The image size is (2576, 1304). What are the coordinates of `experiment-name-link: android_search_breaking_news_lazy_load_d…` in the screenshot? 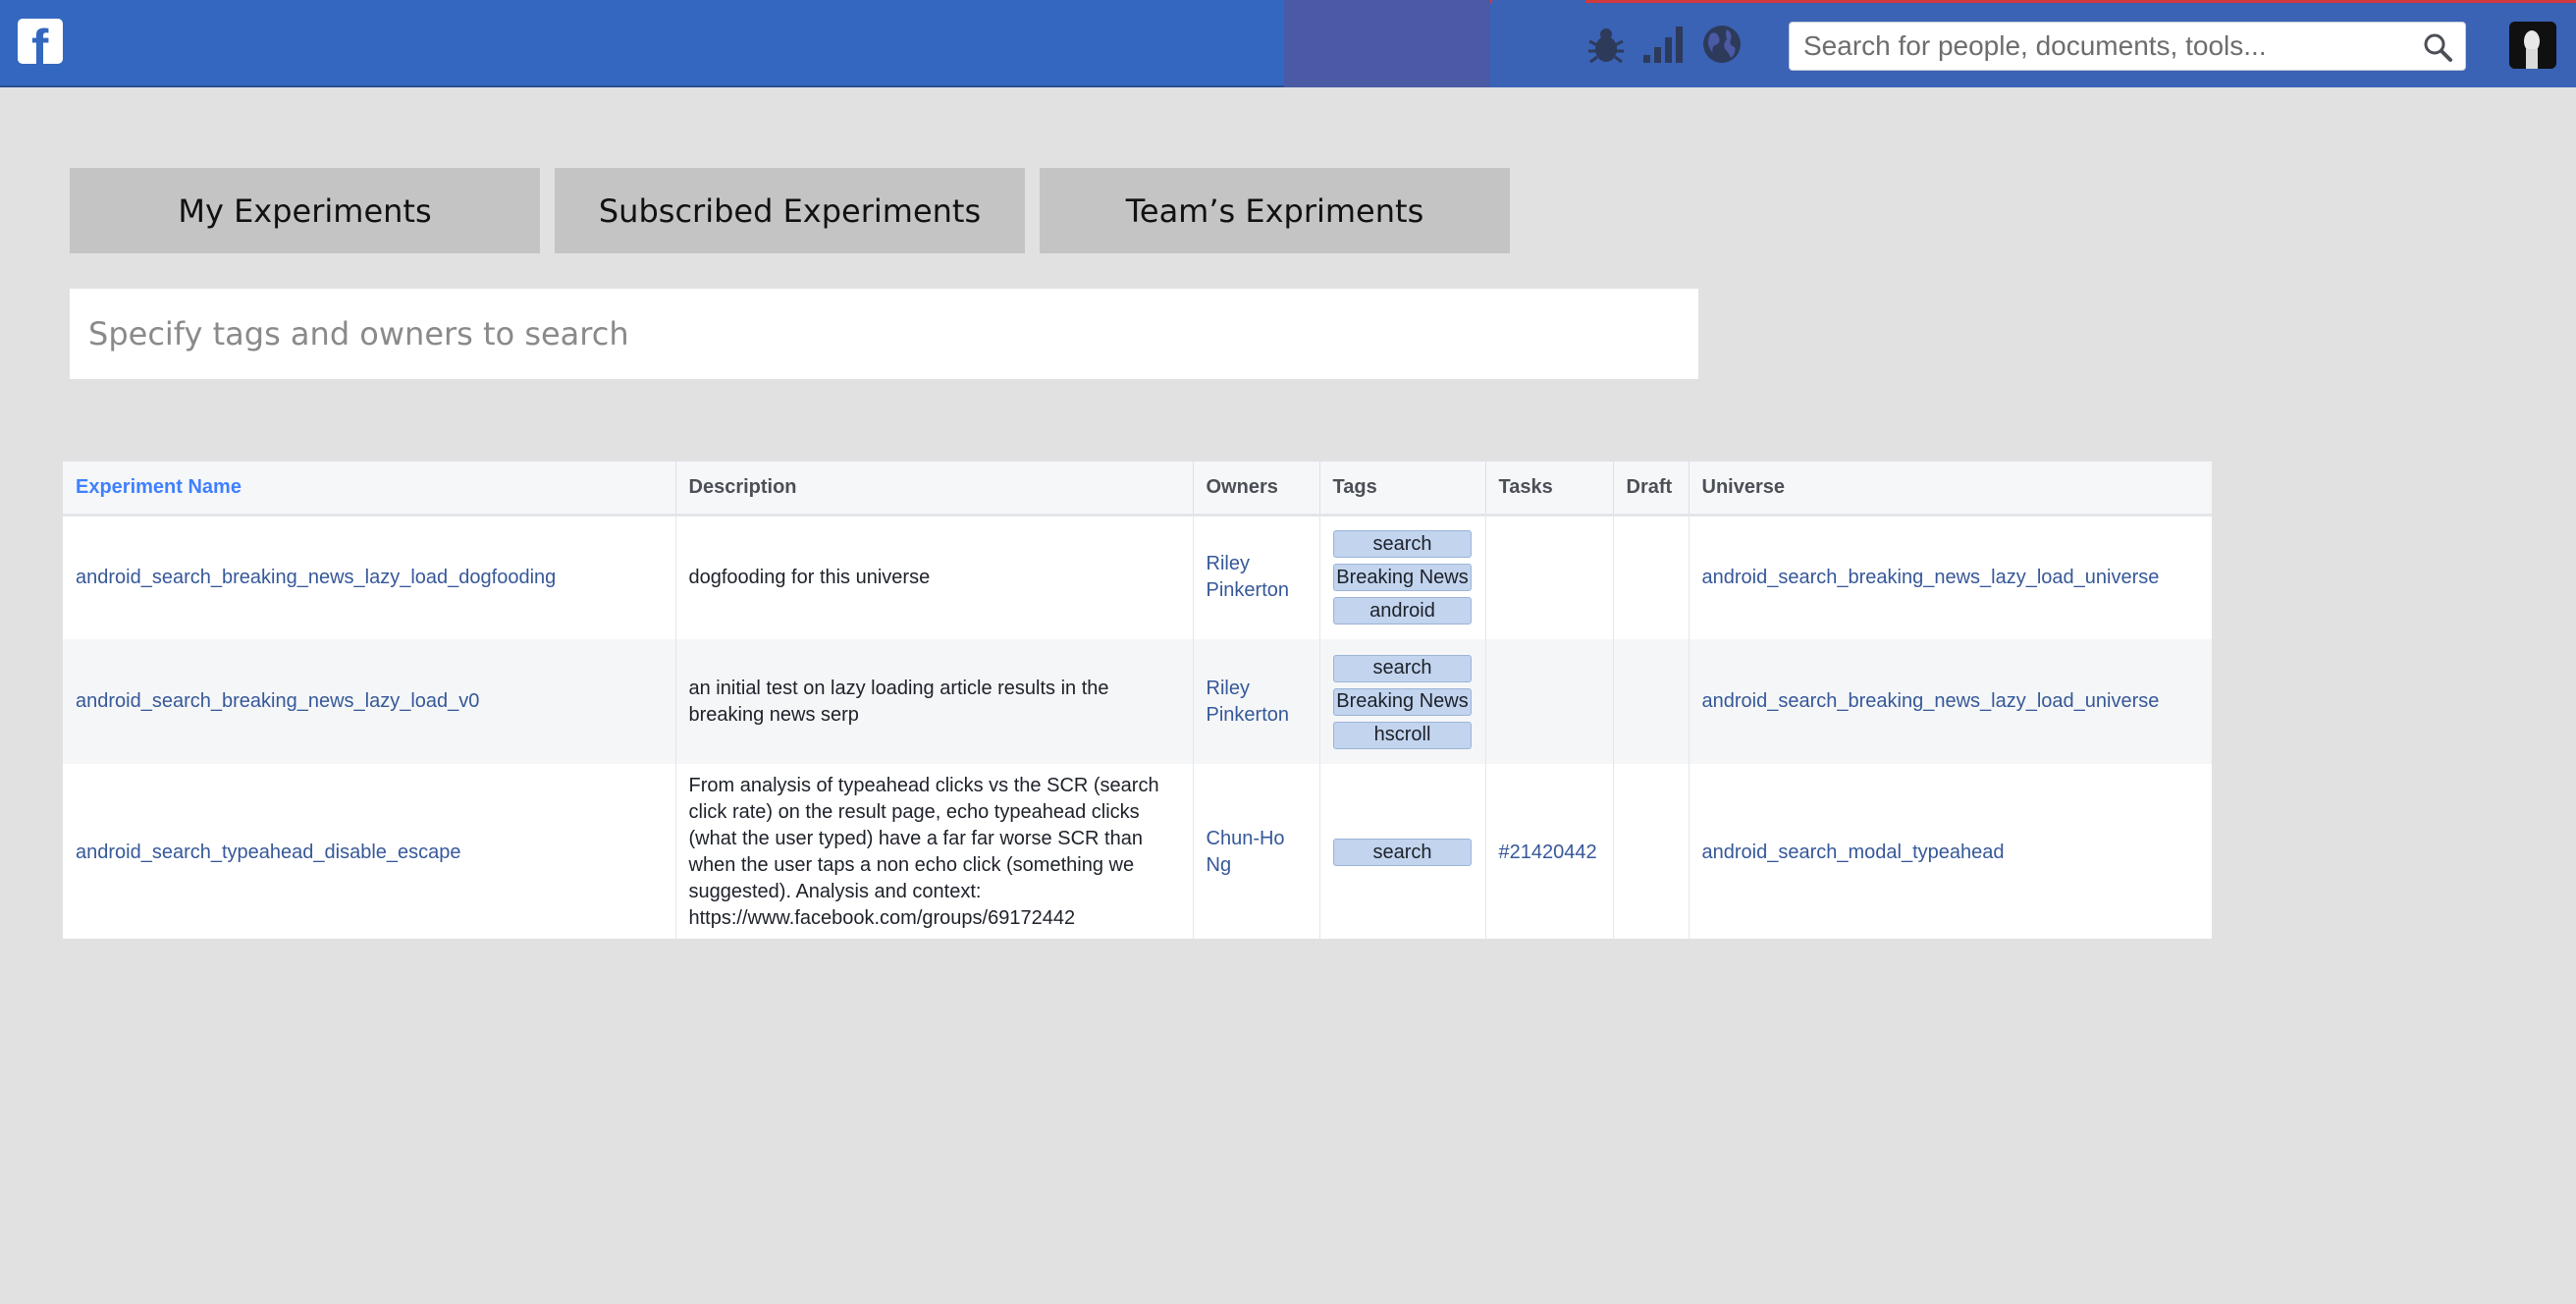 It's located at (316, 577).